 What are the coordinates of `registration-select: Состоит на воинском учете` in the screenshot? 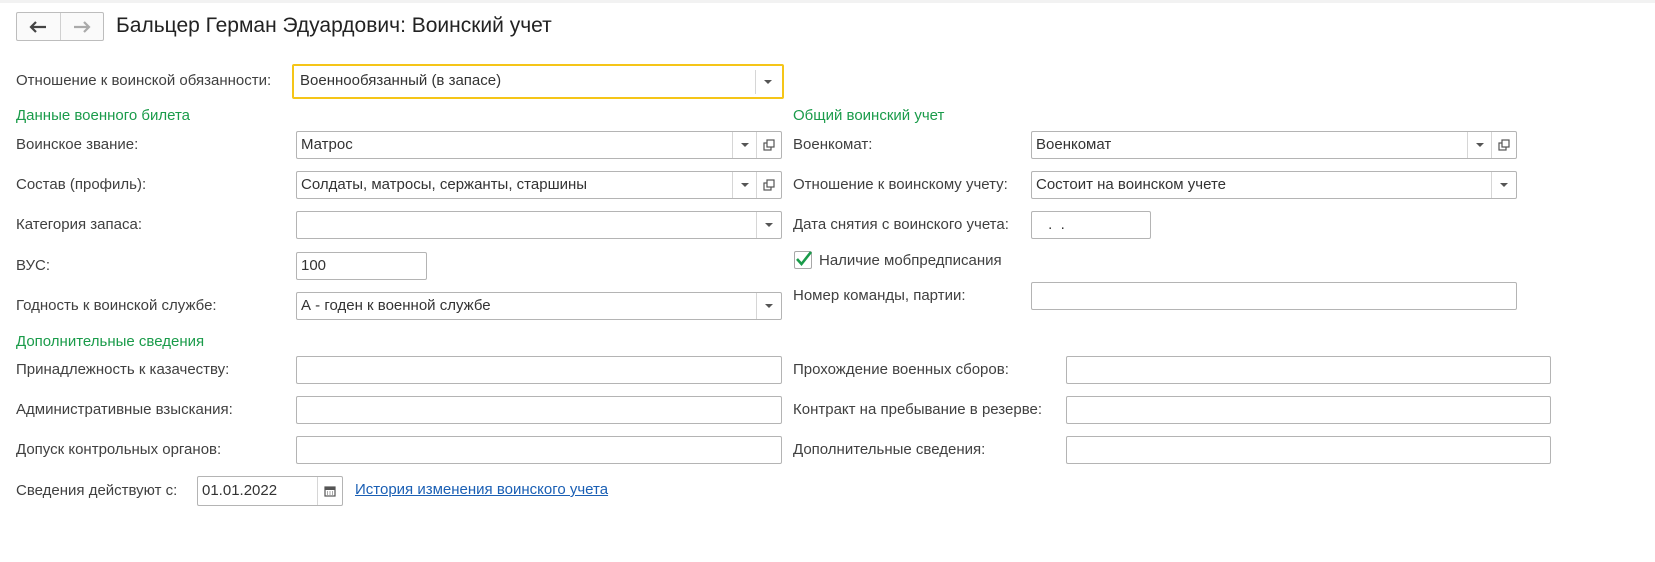 It's located at (1274, 185).